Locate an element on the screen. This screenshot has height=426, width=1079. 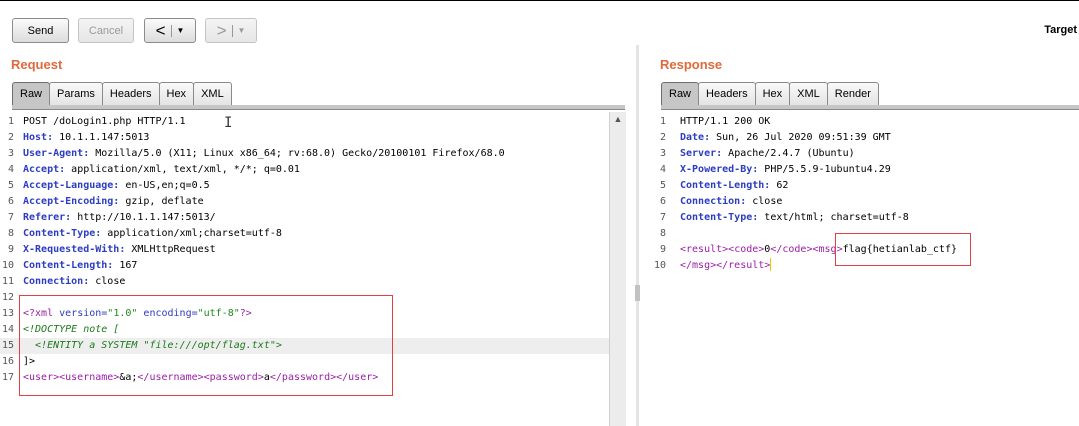
code-text: Content-Type: text/html; charset=utf-8 is located at coordinates (794, 218).